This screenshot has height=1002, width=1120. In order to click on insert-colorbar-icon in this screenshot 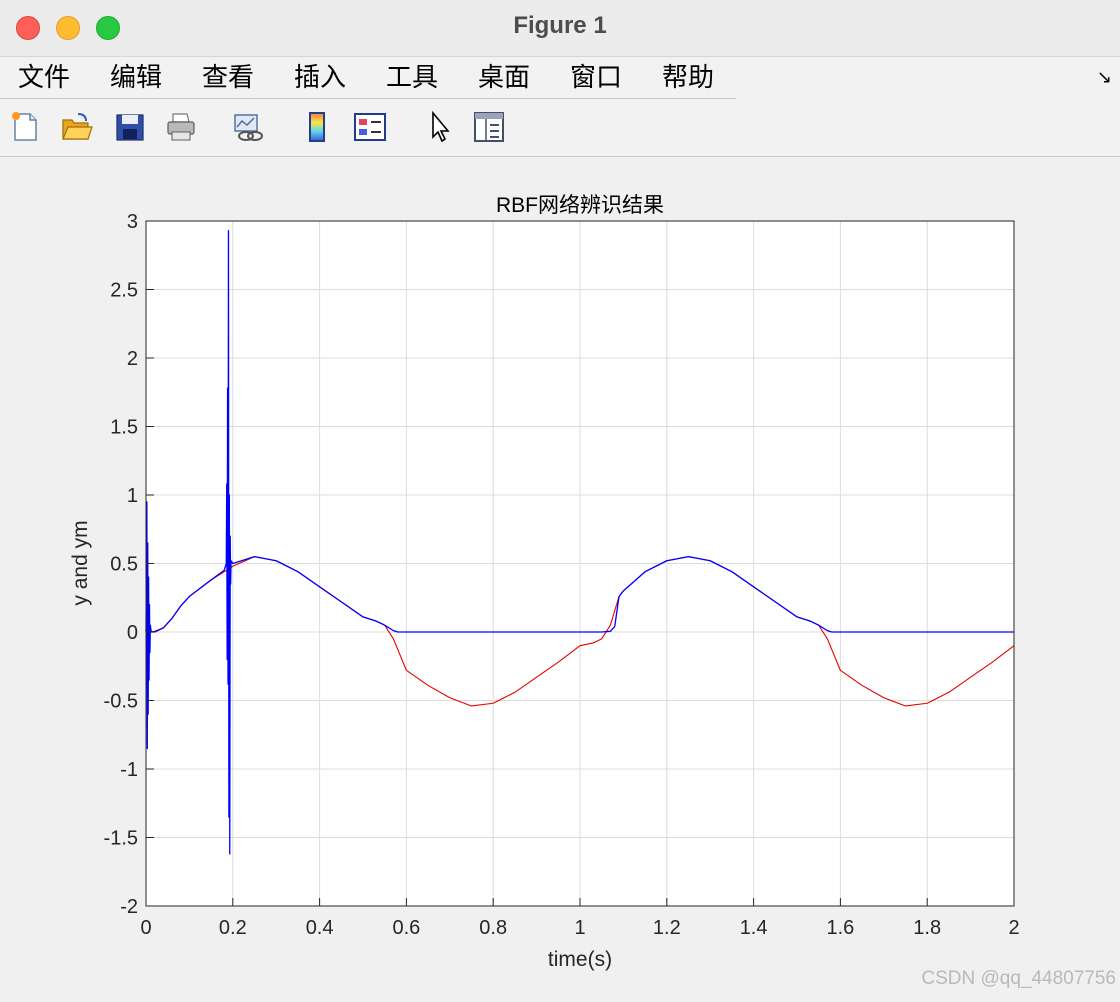, I will do `click(318, 127)`.